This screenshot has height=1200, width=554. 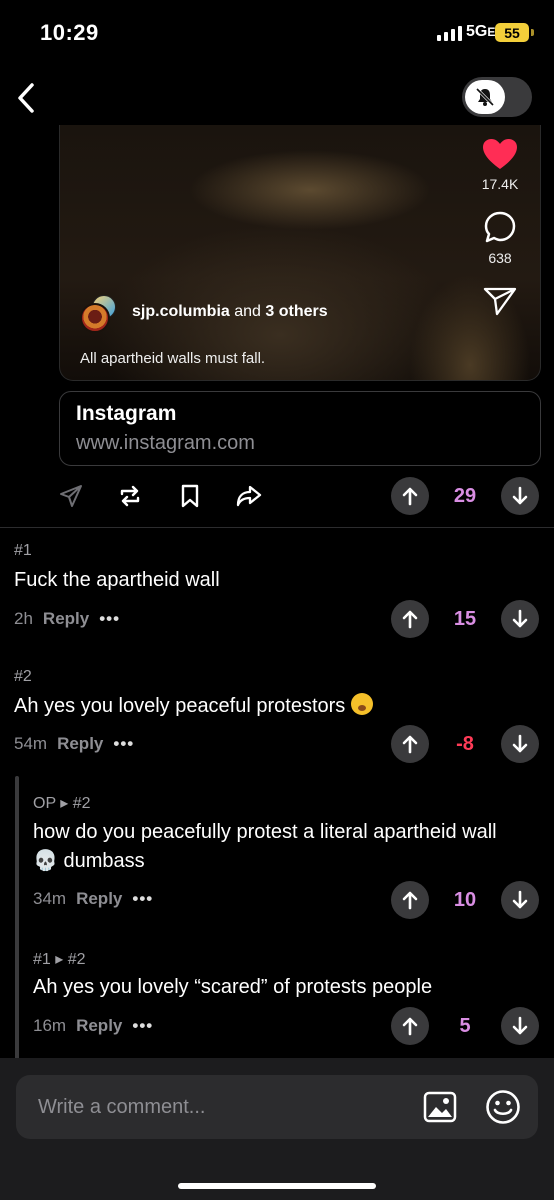 I want to click on battery-tip, so click(x=532, y=32).